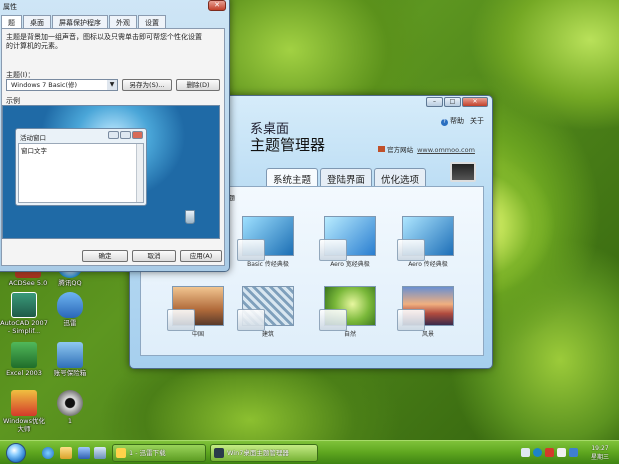  Describe the element at coordinates (70, 283) in the screenshot. I see `desktop-icon-label: 腾讯QQ` at that location.